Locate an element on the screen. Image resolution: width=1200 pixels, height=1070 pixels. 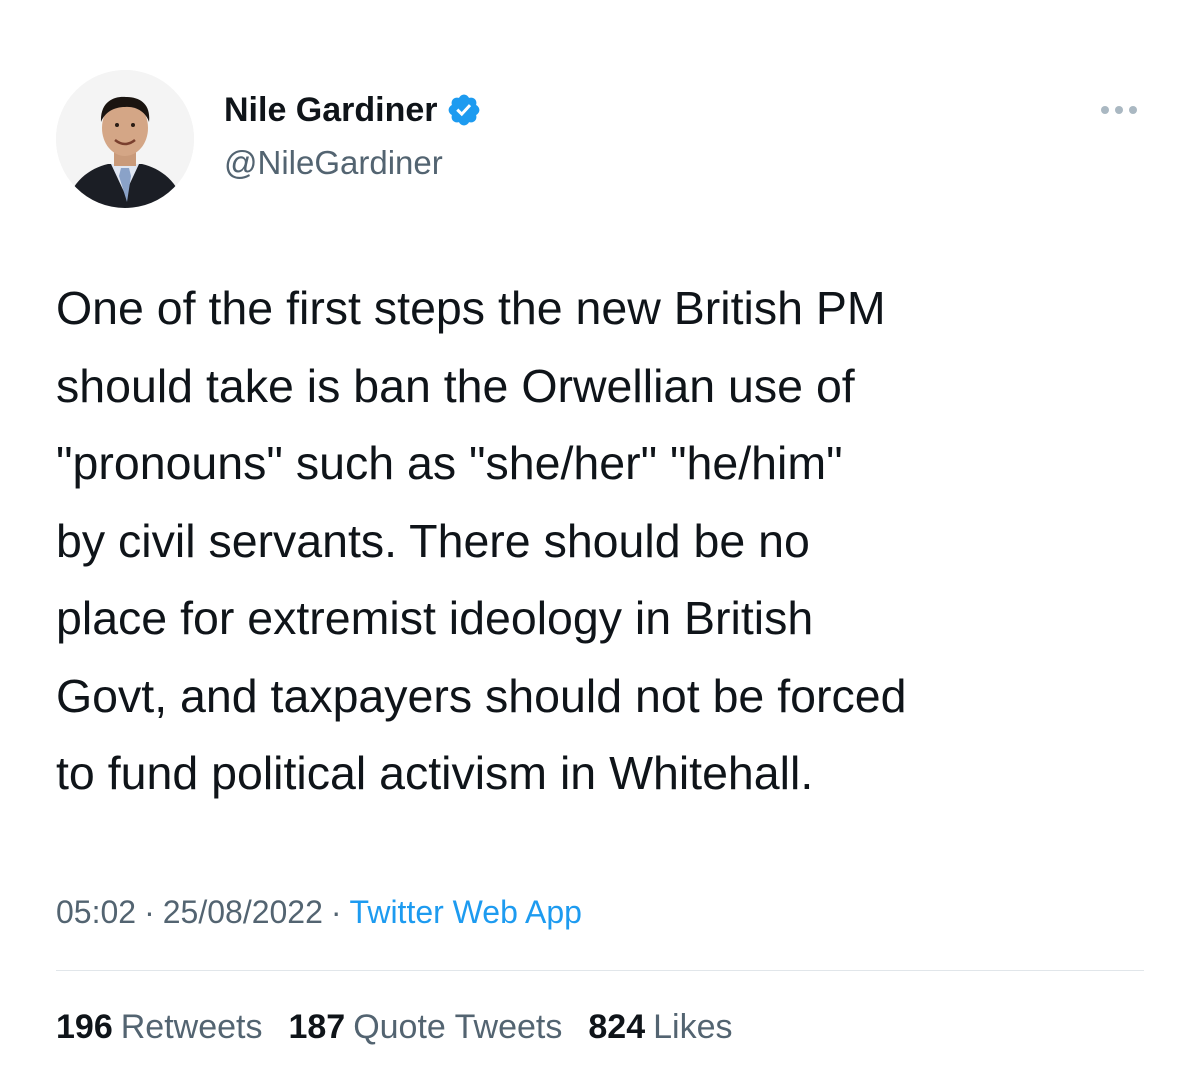
engagement-stats: 196 Retweets 187 Quote Tweets 824 Likes is located at coordinates (407, 1027).